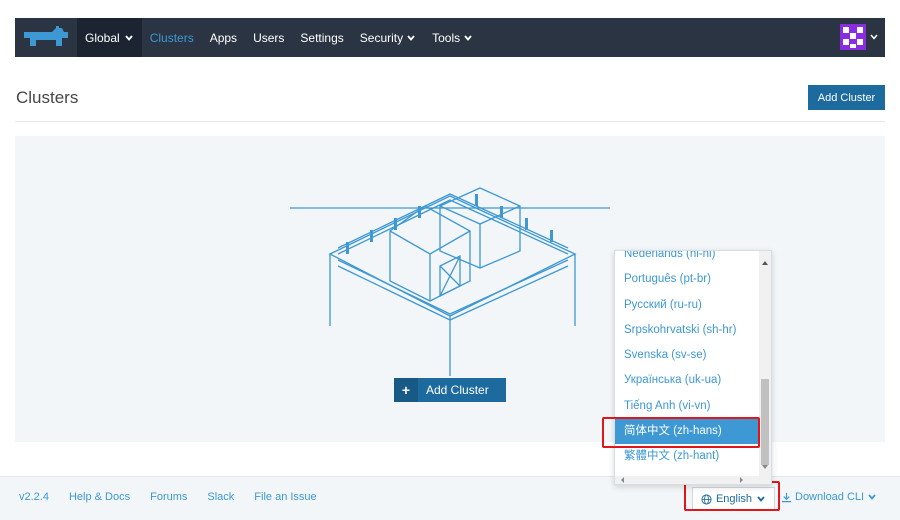 This screenshot has width=900, height=520. What do you see at coordinates (688, 279) in the screenshot?
I see `language-option: Português (pt-br)` at bounding box center [688, 279].